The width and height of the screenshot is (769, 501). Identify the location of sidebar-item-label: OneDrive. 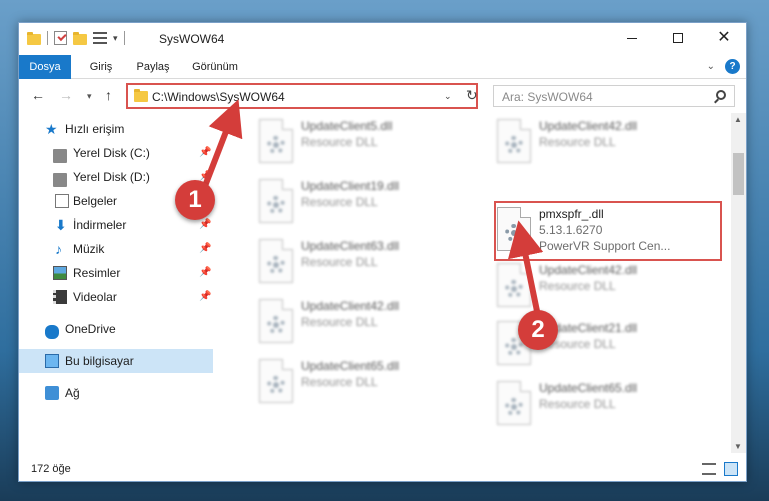
(90, 329).